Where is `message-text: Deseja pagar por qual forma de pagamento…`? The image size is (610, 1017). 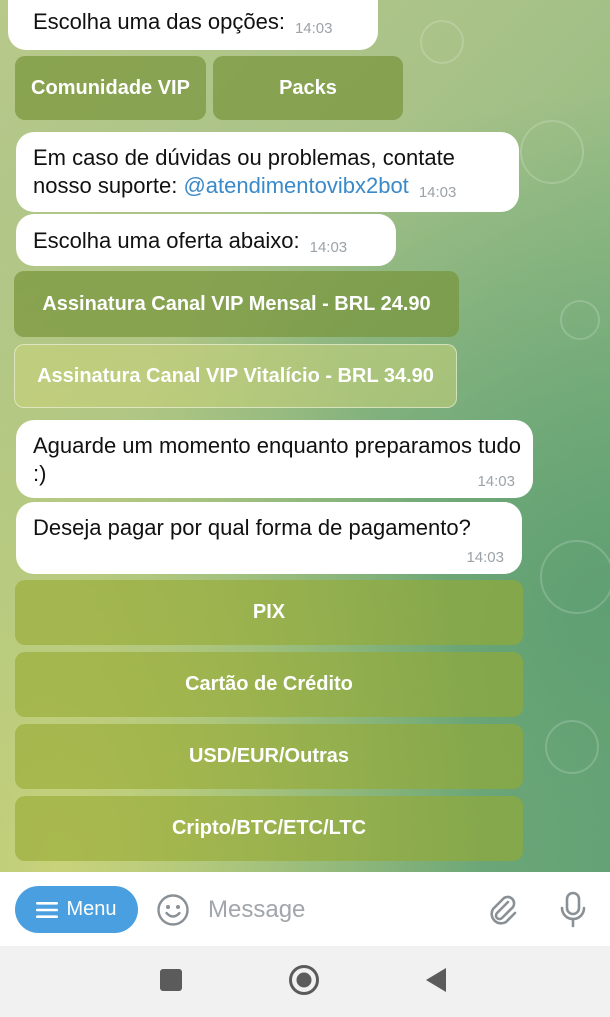 message-text: Deseja pagar por qual forma de pagamento… is located at coordinates (252, 527).